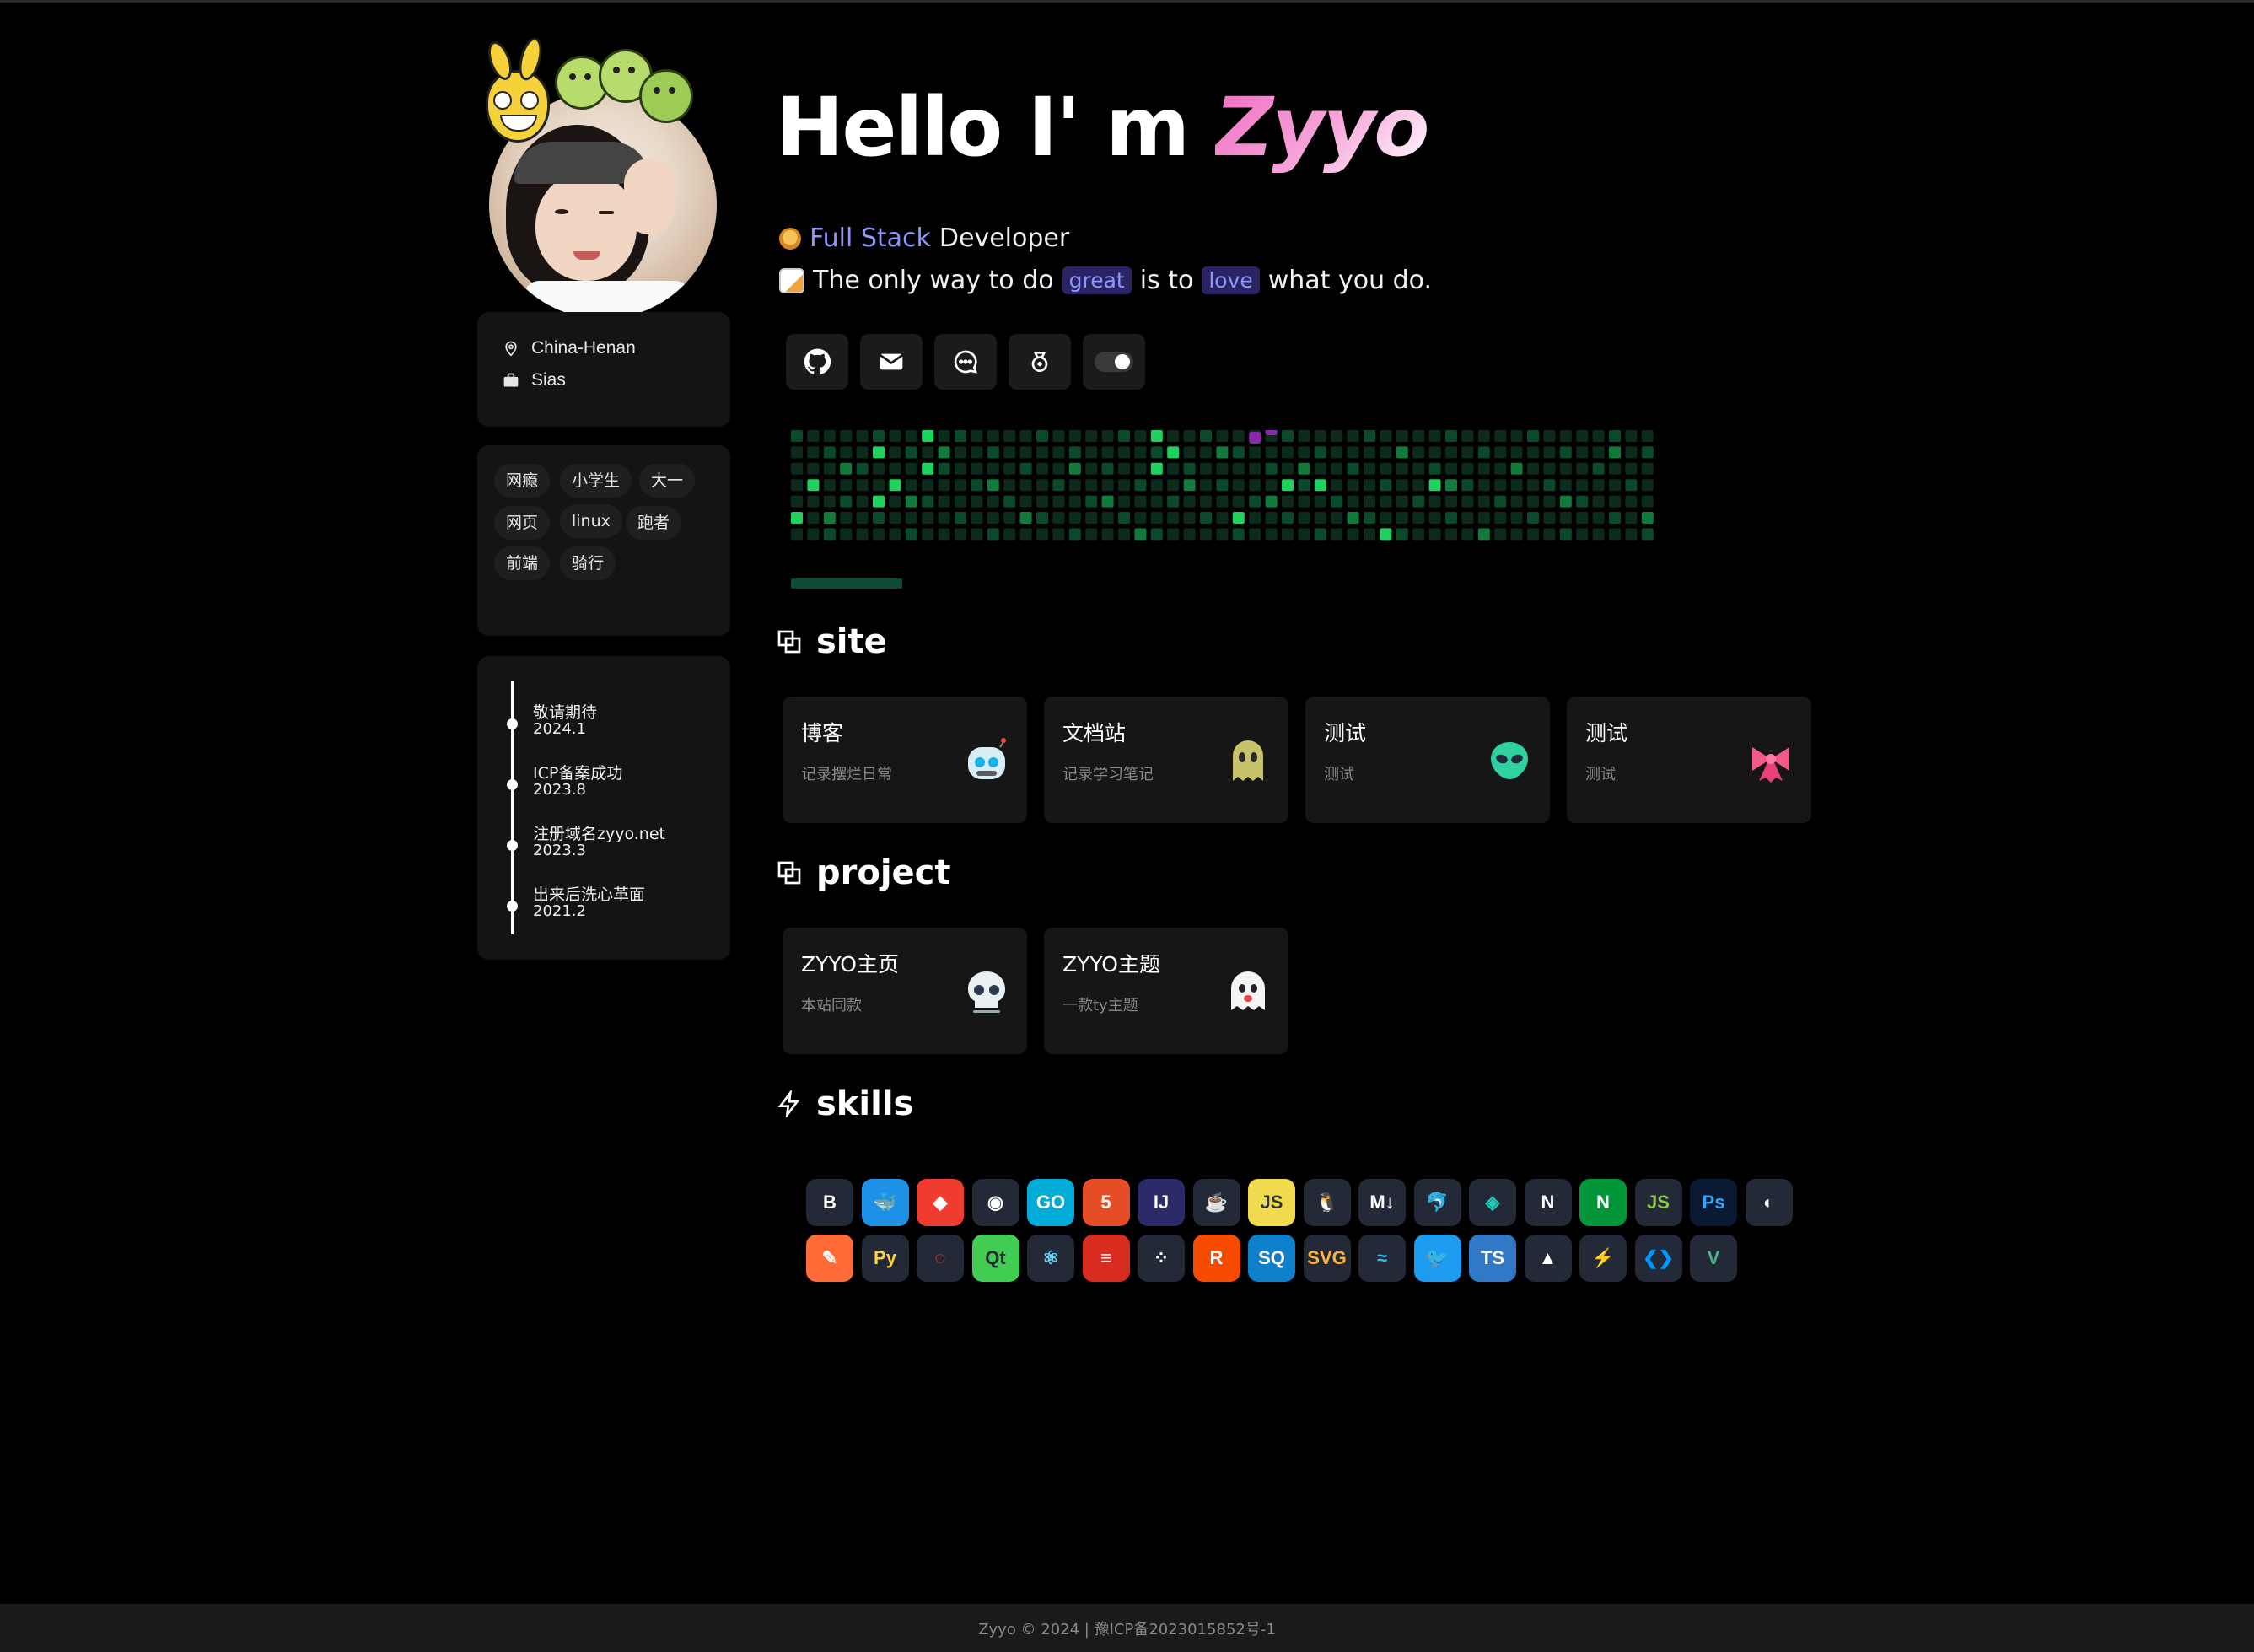 Image resolution: width=2254 pixels, height=1652 pixels. Describe the element at coordinates (891, 362) in the screenshot. I see `email-link-button` at that location.